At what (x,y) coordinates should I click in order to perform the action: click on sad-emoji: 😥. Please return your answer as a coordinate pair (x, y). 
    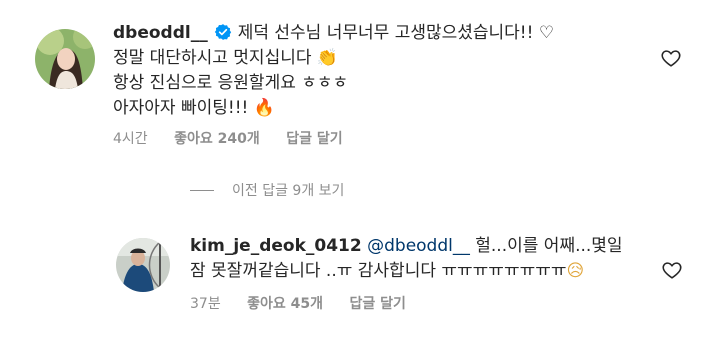
    Looking at the image, I should click on (575, 271).